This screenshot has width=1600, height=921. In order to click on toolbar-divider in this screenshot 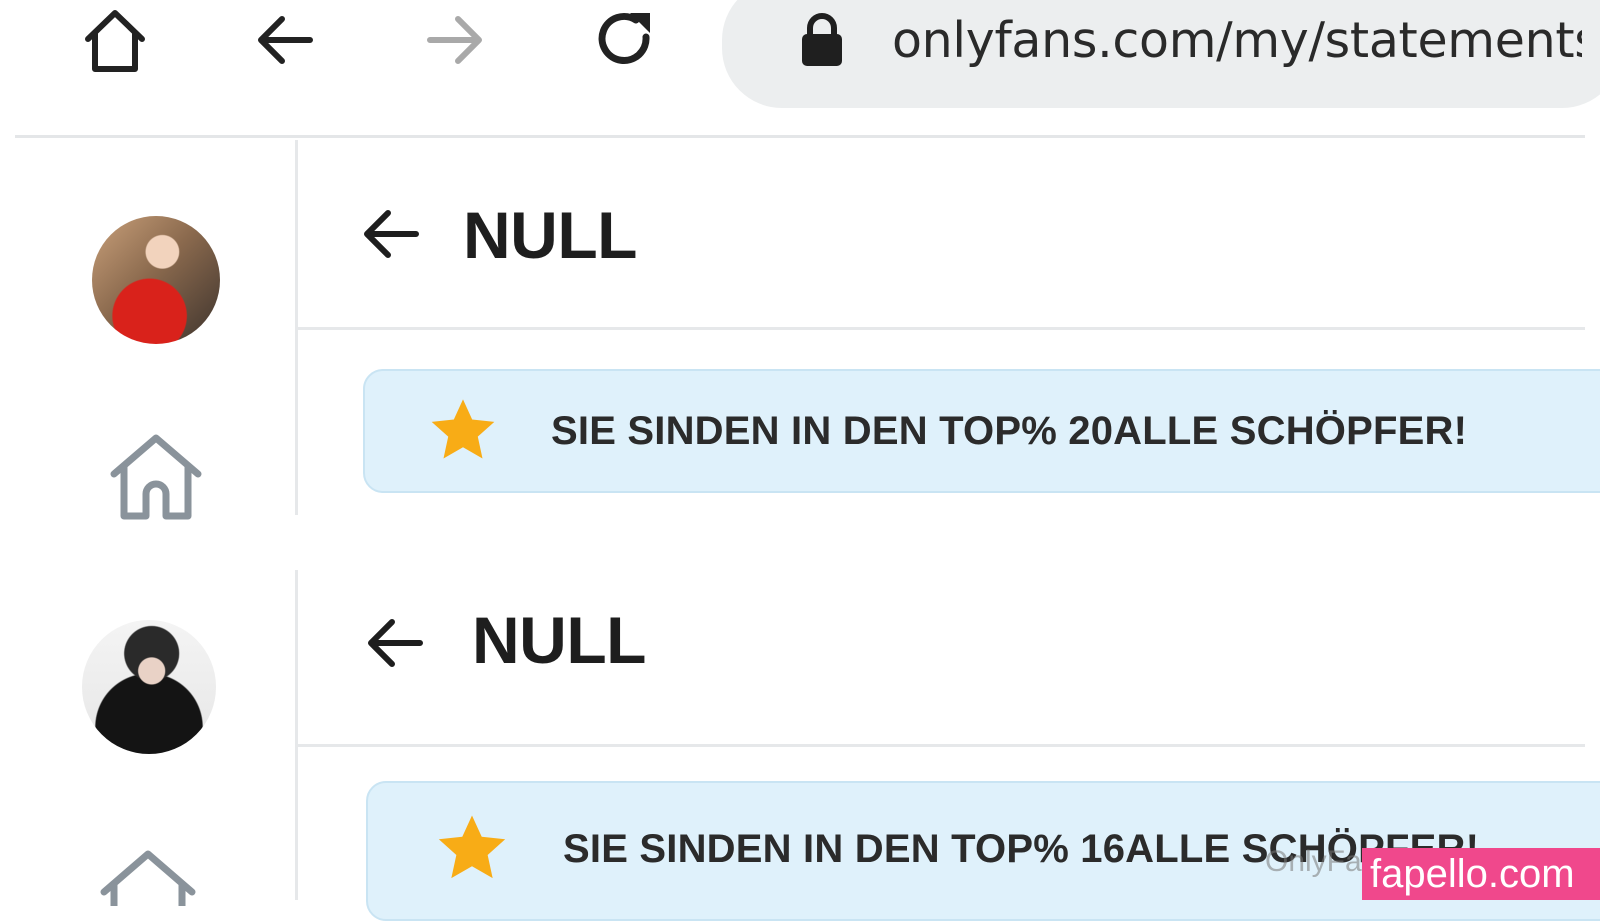, I will do `click(800, 136)`.